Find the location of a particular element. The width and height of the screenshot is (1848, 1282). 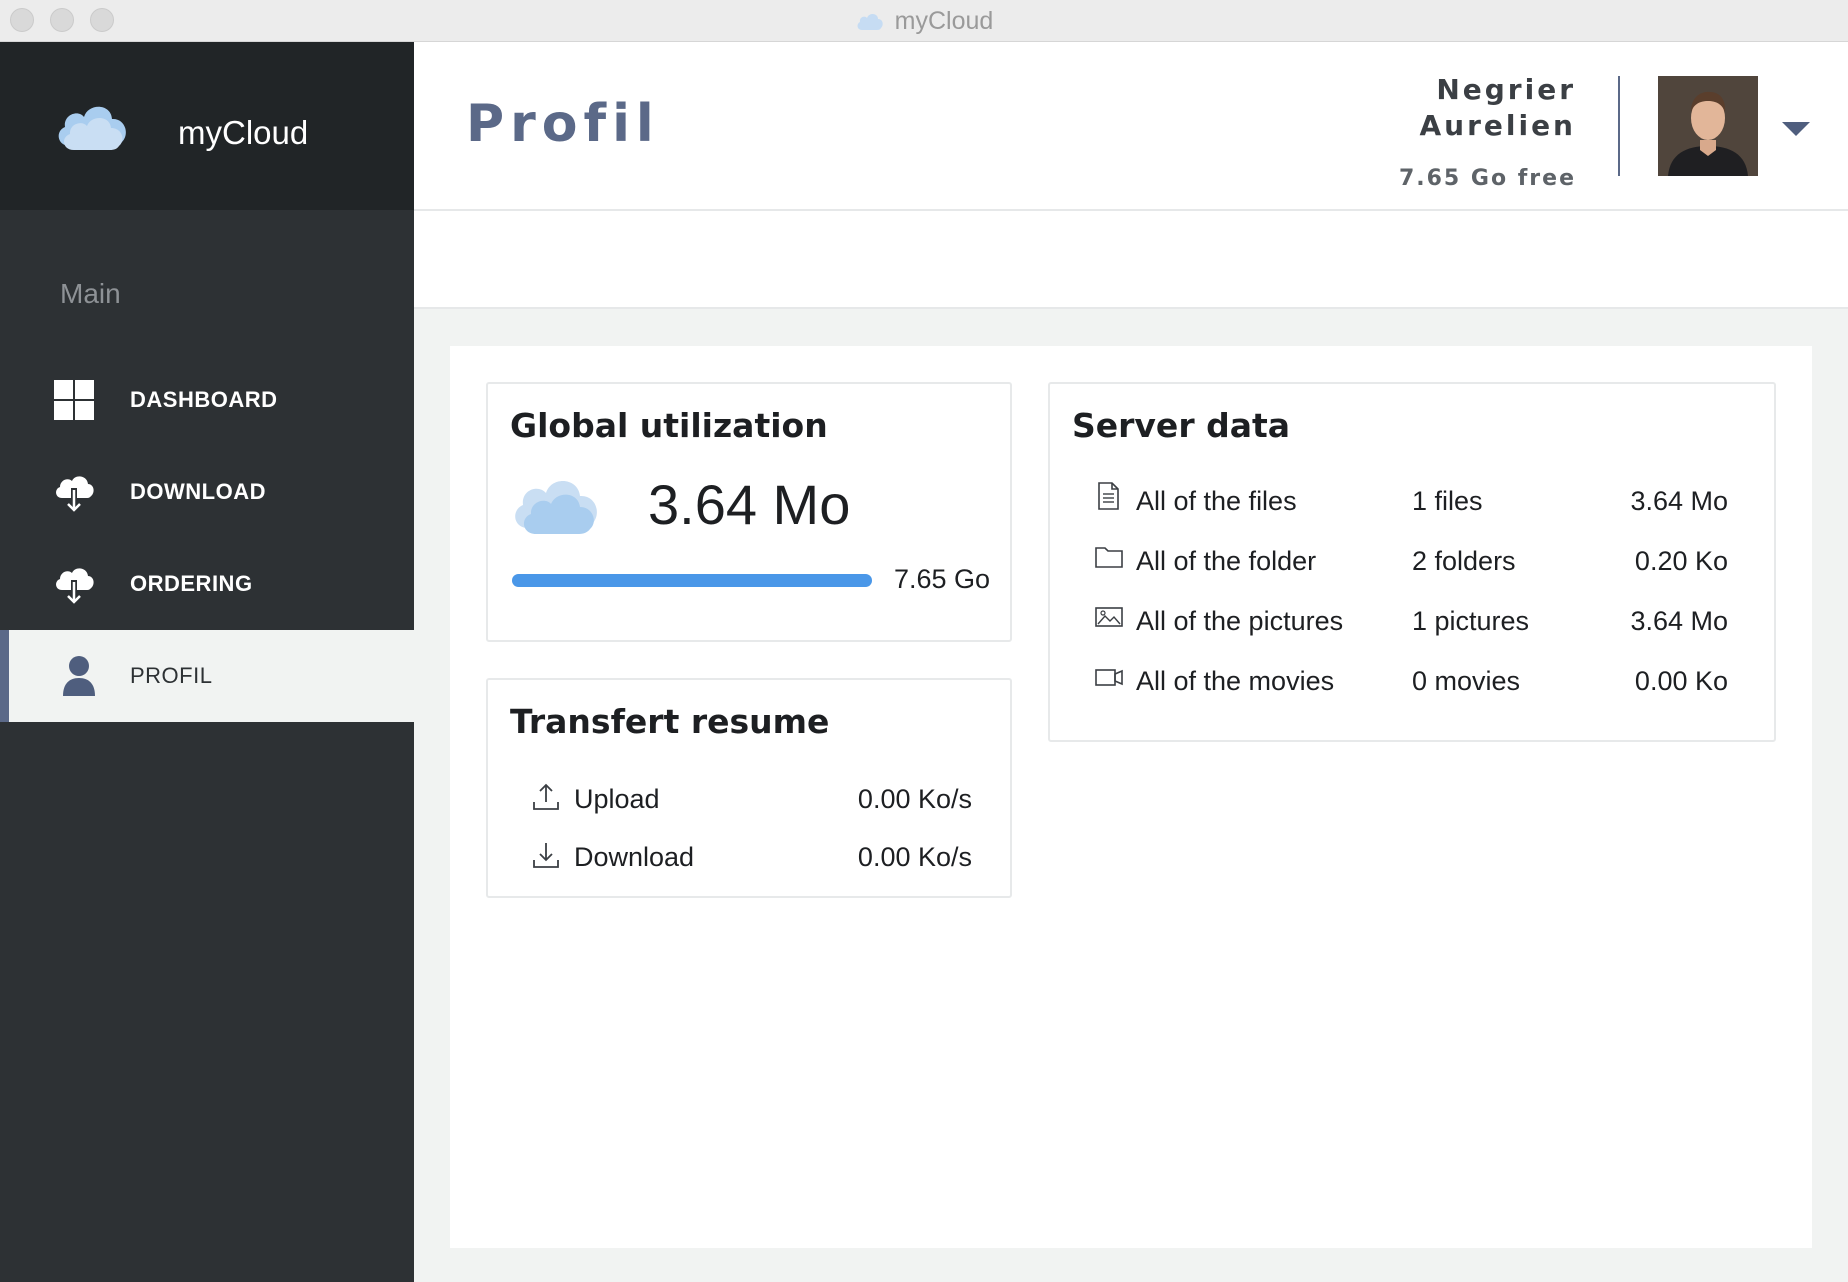

window-titlebar: myCloud is located at coordinates (924, 21).